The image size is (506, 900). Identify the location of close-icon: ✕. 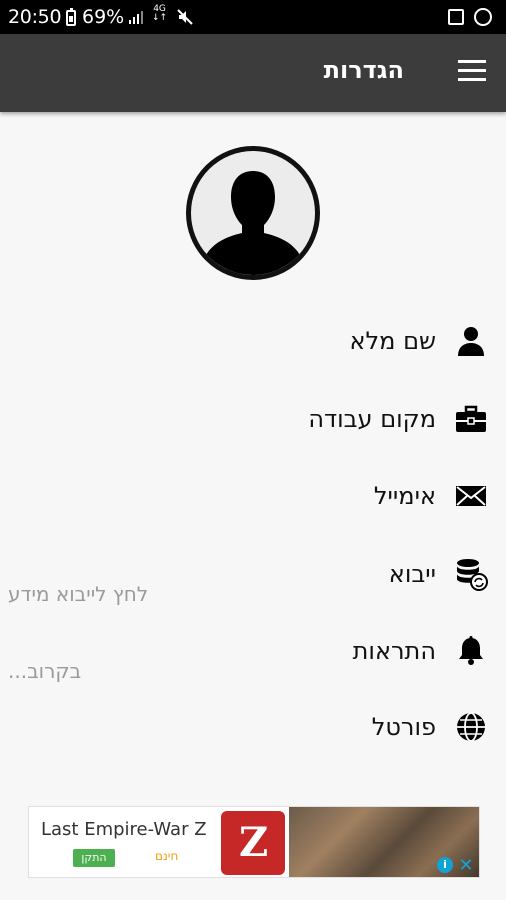
(466, 866).